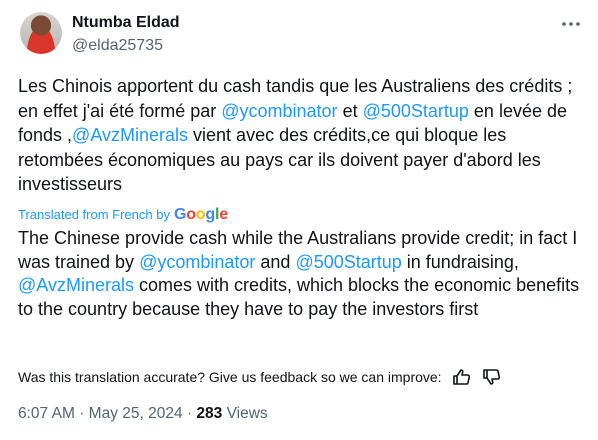 Image resolution: width=598 pixels, height=440 pixels. Describe the element at coordinates (492, 377) in the screenshot. I see `thumbs-down-icon` at that location.